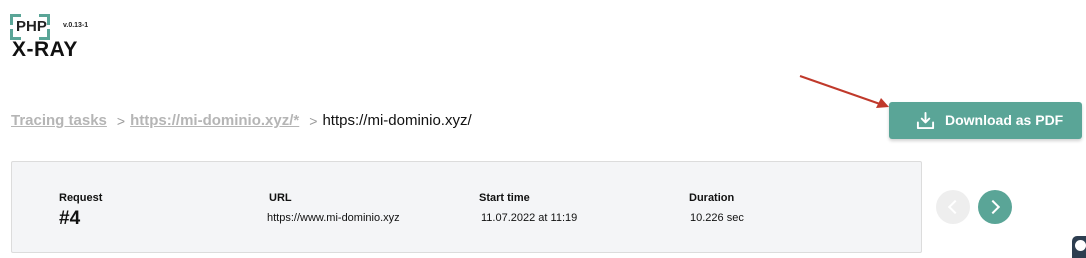 The image size is (1086, 258). I want to click on breadcrumb-current: https://mi-dominio.xyz/, so click(397, 120).